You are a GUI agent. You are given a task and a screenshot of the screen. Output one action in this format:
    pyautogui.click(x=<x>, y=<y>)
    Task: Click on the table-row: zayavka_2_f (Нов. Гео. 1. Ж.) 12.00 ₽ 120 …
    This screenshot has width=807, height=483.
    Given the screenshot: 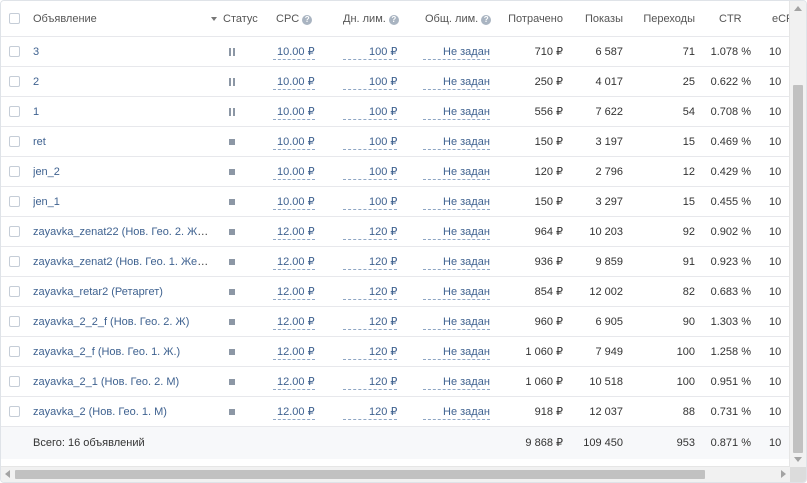 What is the action you would take?
    pyautogui.click(x=395, y=352)
    